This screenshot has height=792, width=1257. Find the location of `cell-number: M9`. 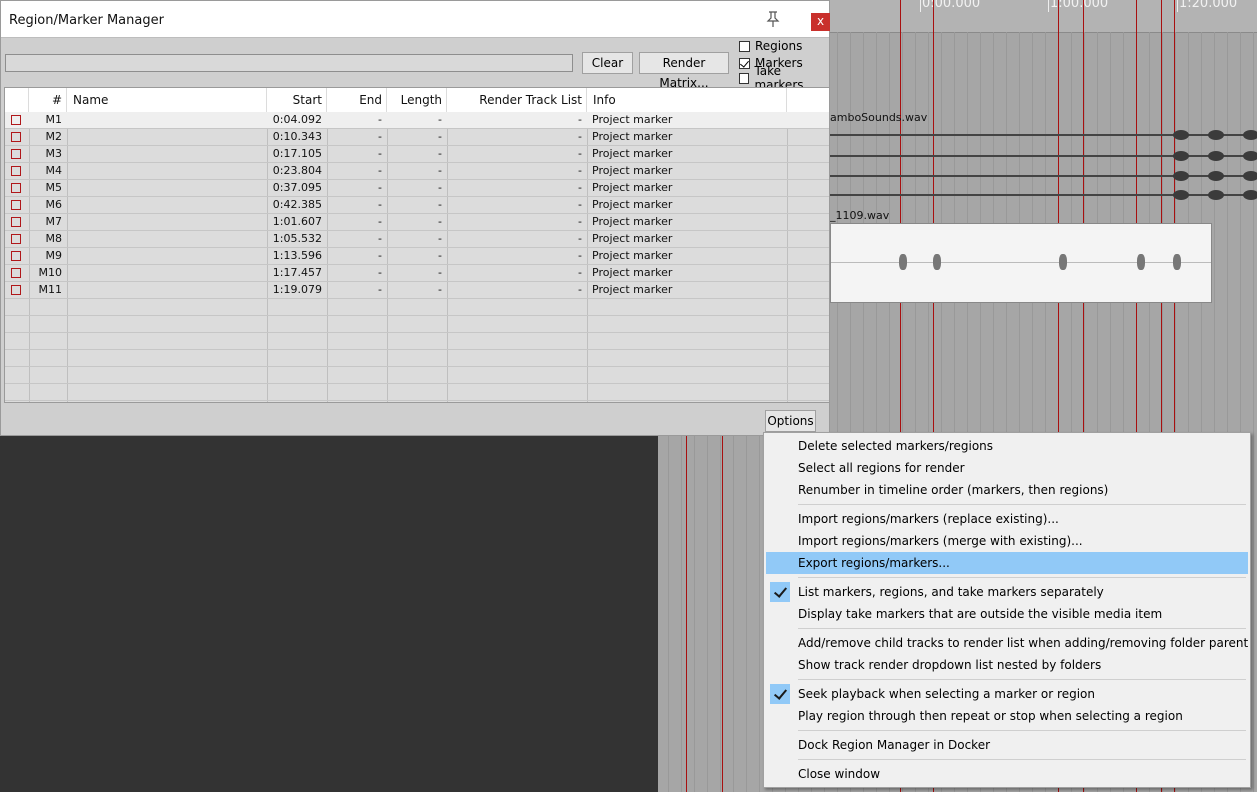

cell-number: M9 is located at coordinates (48, 256).